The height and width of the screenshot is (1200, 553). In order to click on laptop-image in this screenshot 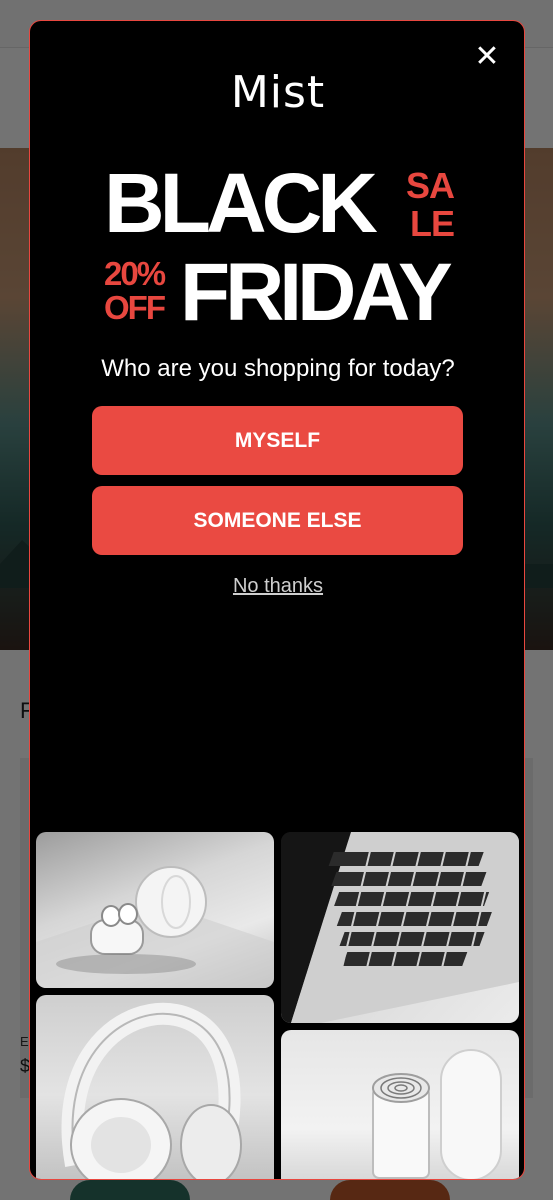, I will do `click(400, 927)`.